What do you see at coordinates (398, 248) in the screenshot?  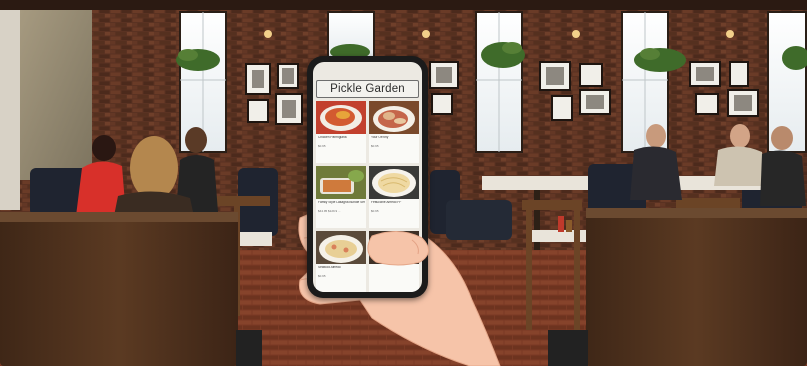 I see `thumb-illustration` at bounding box center [398, 248].